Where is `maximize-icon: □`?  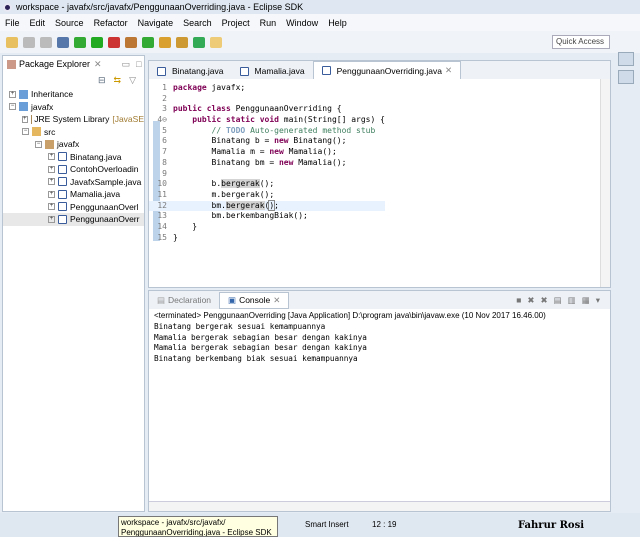 maximize-icon: □ is located at coordinates (138, 64).